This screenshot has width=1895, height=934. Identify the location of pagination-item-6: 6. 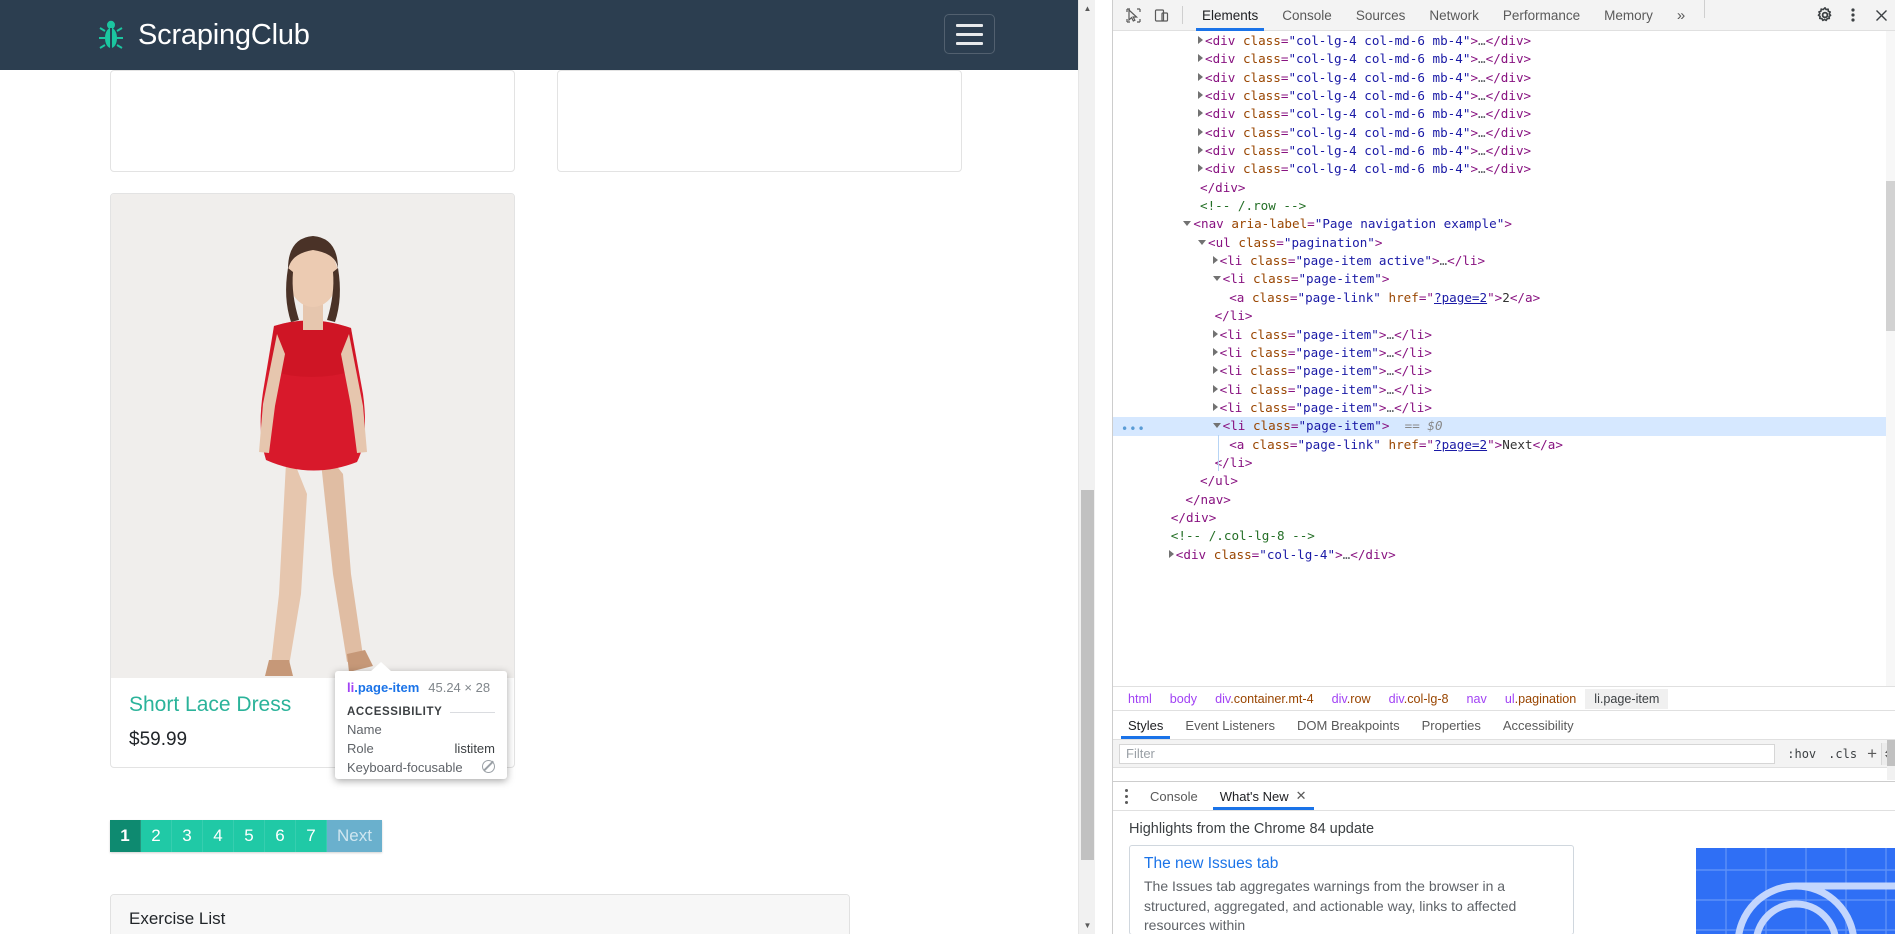
(280, 836).